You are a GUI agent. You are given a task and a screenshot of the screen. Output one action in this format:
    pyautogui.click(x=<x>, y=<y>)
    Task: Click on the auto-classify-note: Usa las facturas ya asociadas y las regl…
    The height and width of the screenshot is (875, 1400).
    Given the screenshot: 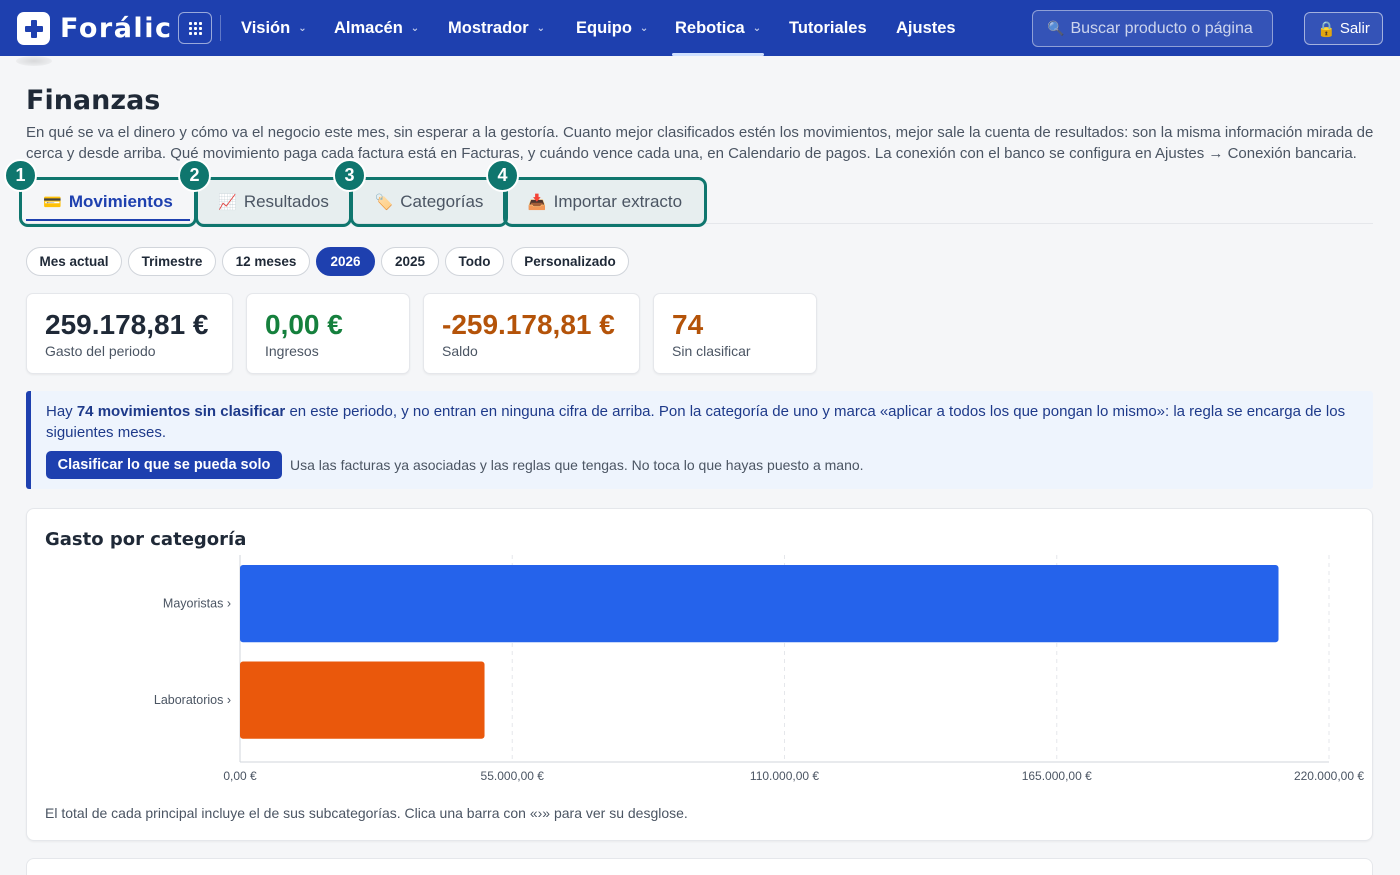 What is the action you would take?
    pyautogui.click(x=577, y=465)
    